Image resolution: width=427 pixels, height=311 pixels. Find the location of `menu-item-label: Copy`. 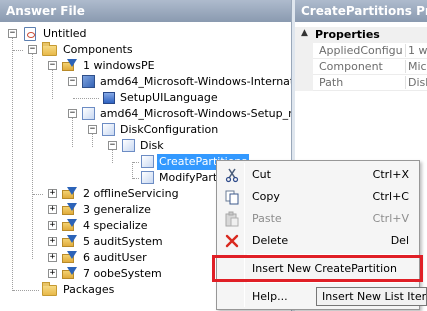

menu-item-label: Copy is located at coordinates (266, 196).